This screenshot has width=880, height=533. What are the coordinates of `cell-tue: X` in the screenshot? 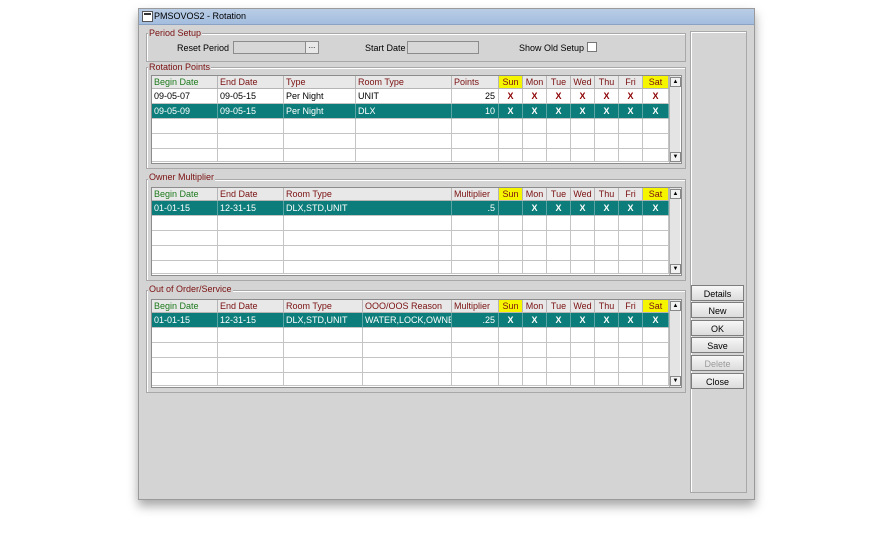 It's located at (559, 208).